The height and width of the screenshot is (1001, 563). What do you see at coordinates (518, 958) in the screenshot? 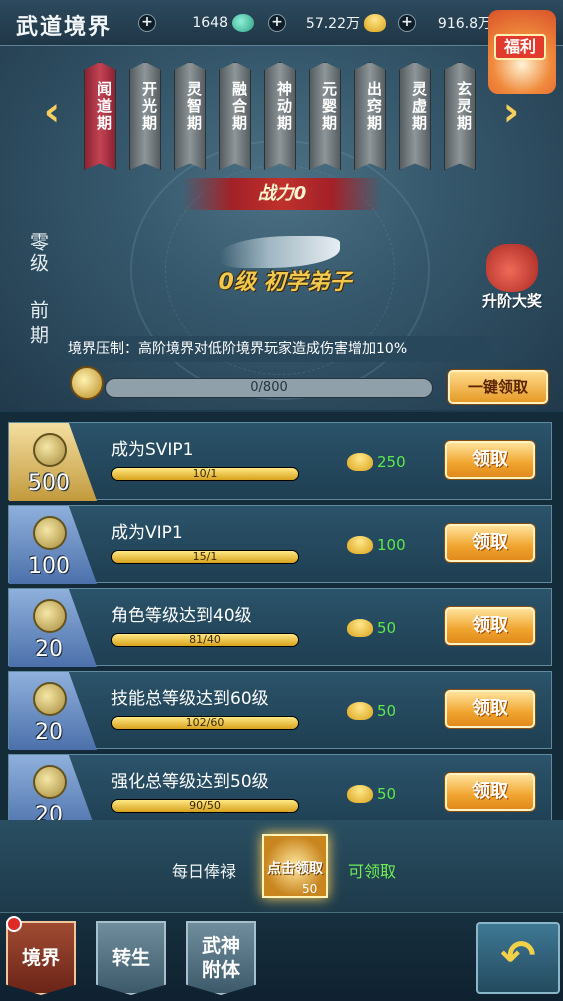
I see `back-arrow-icon: ↶` at bounding box center [518, 958].